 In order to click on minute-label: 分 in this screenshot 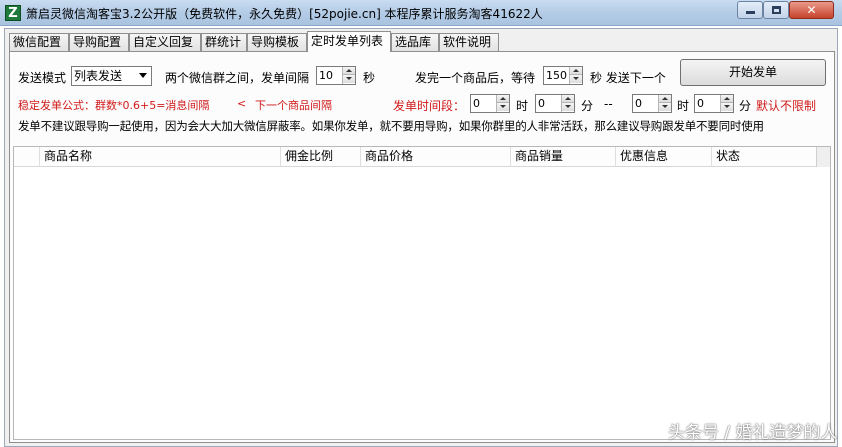, I will do `click(587, 106)`.